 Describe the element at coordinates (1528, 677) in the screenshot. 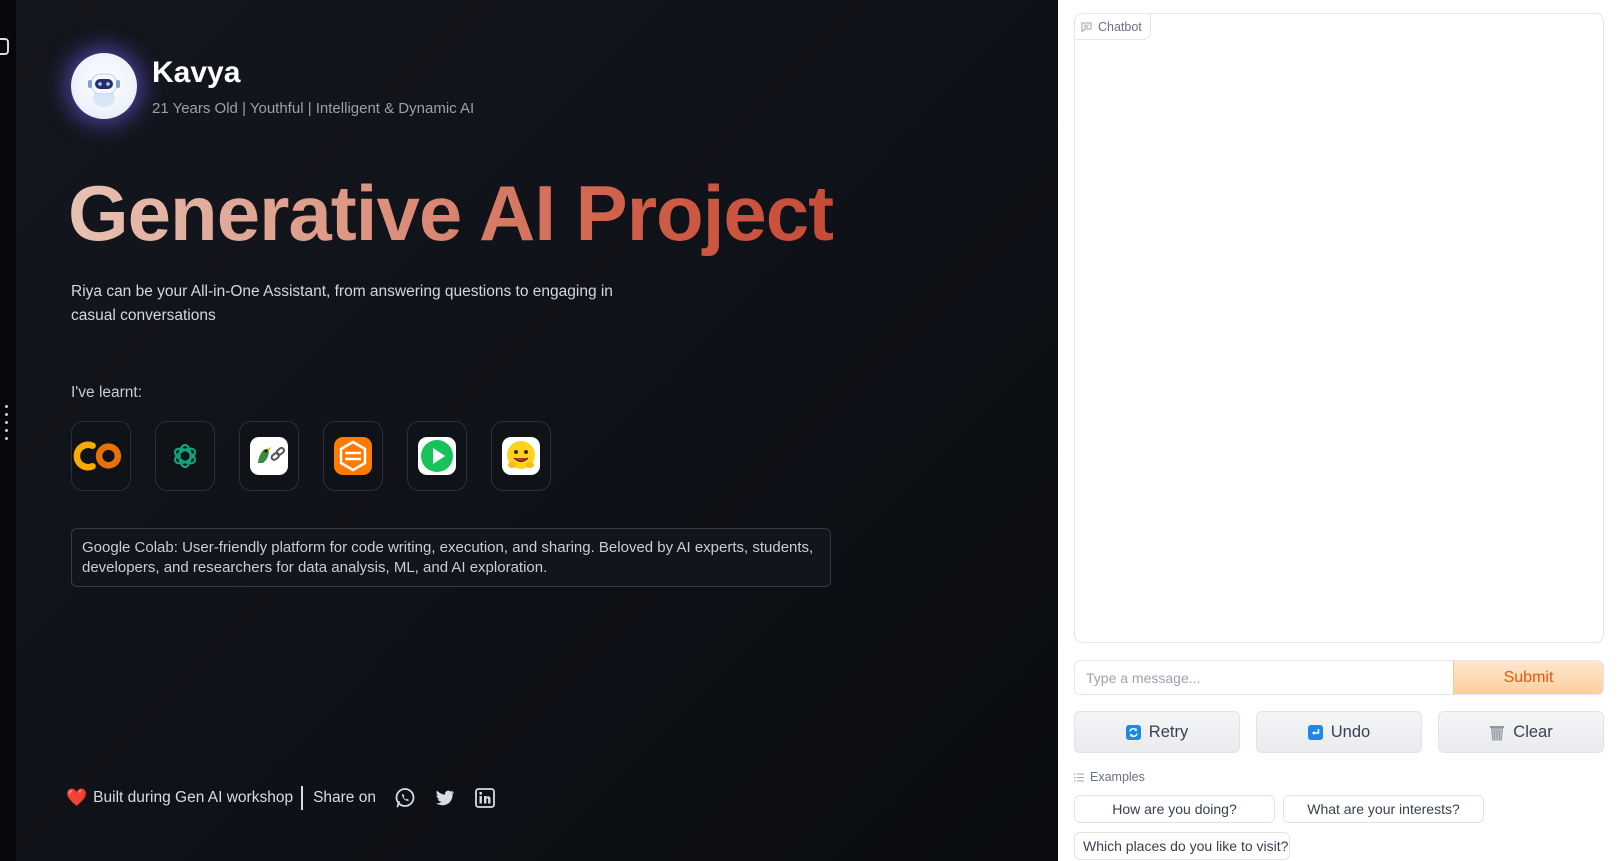

I see `submit-button: Submit` at that location.